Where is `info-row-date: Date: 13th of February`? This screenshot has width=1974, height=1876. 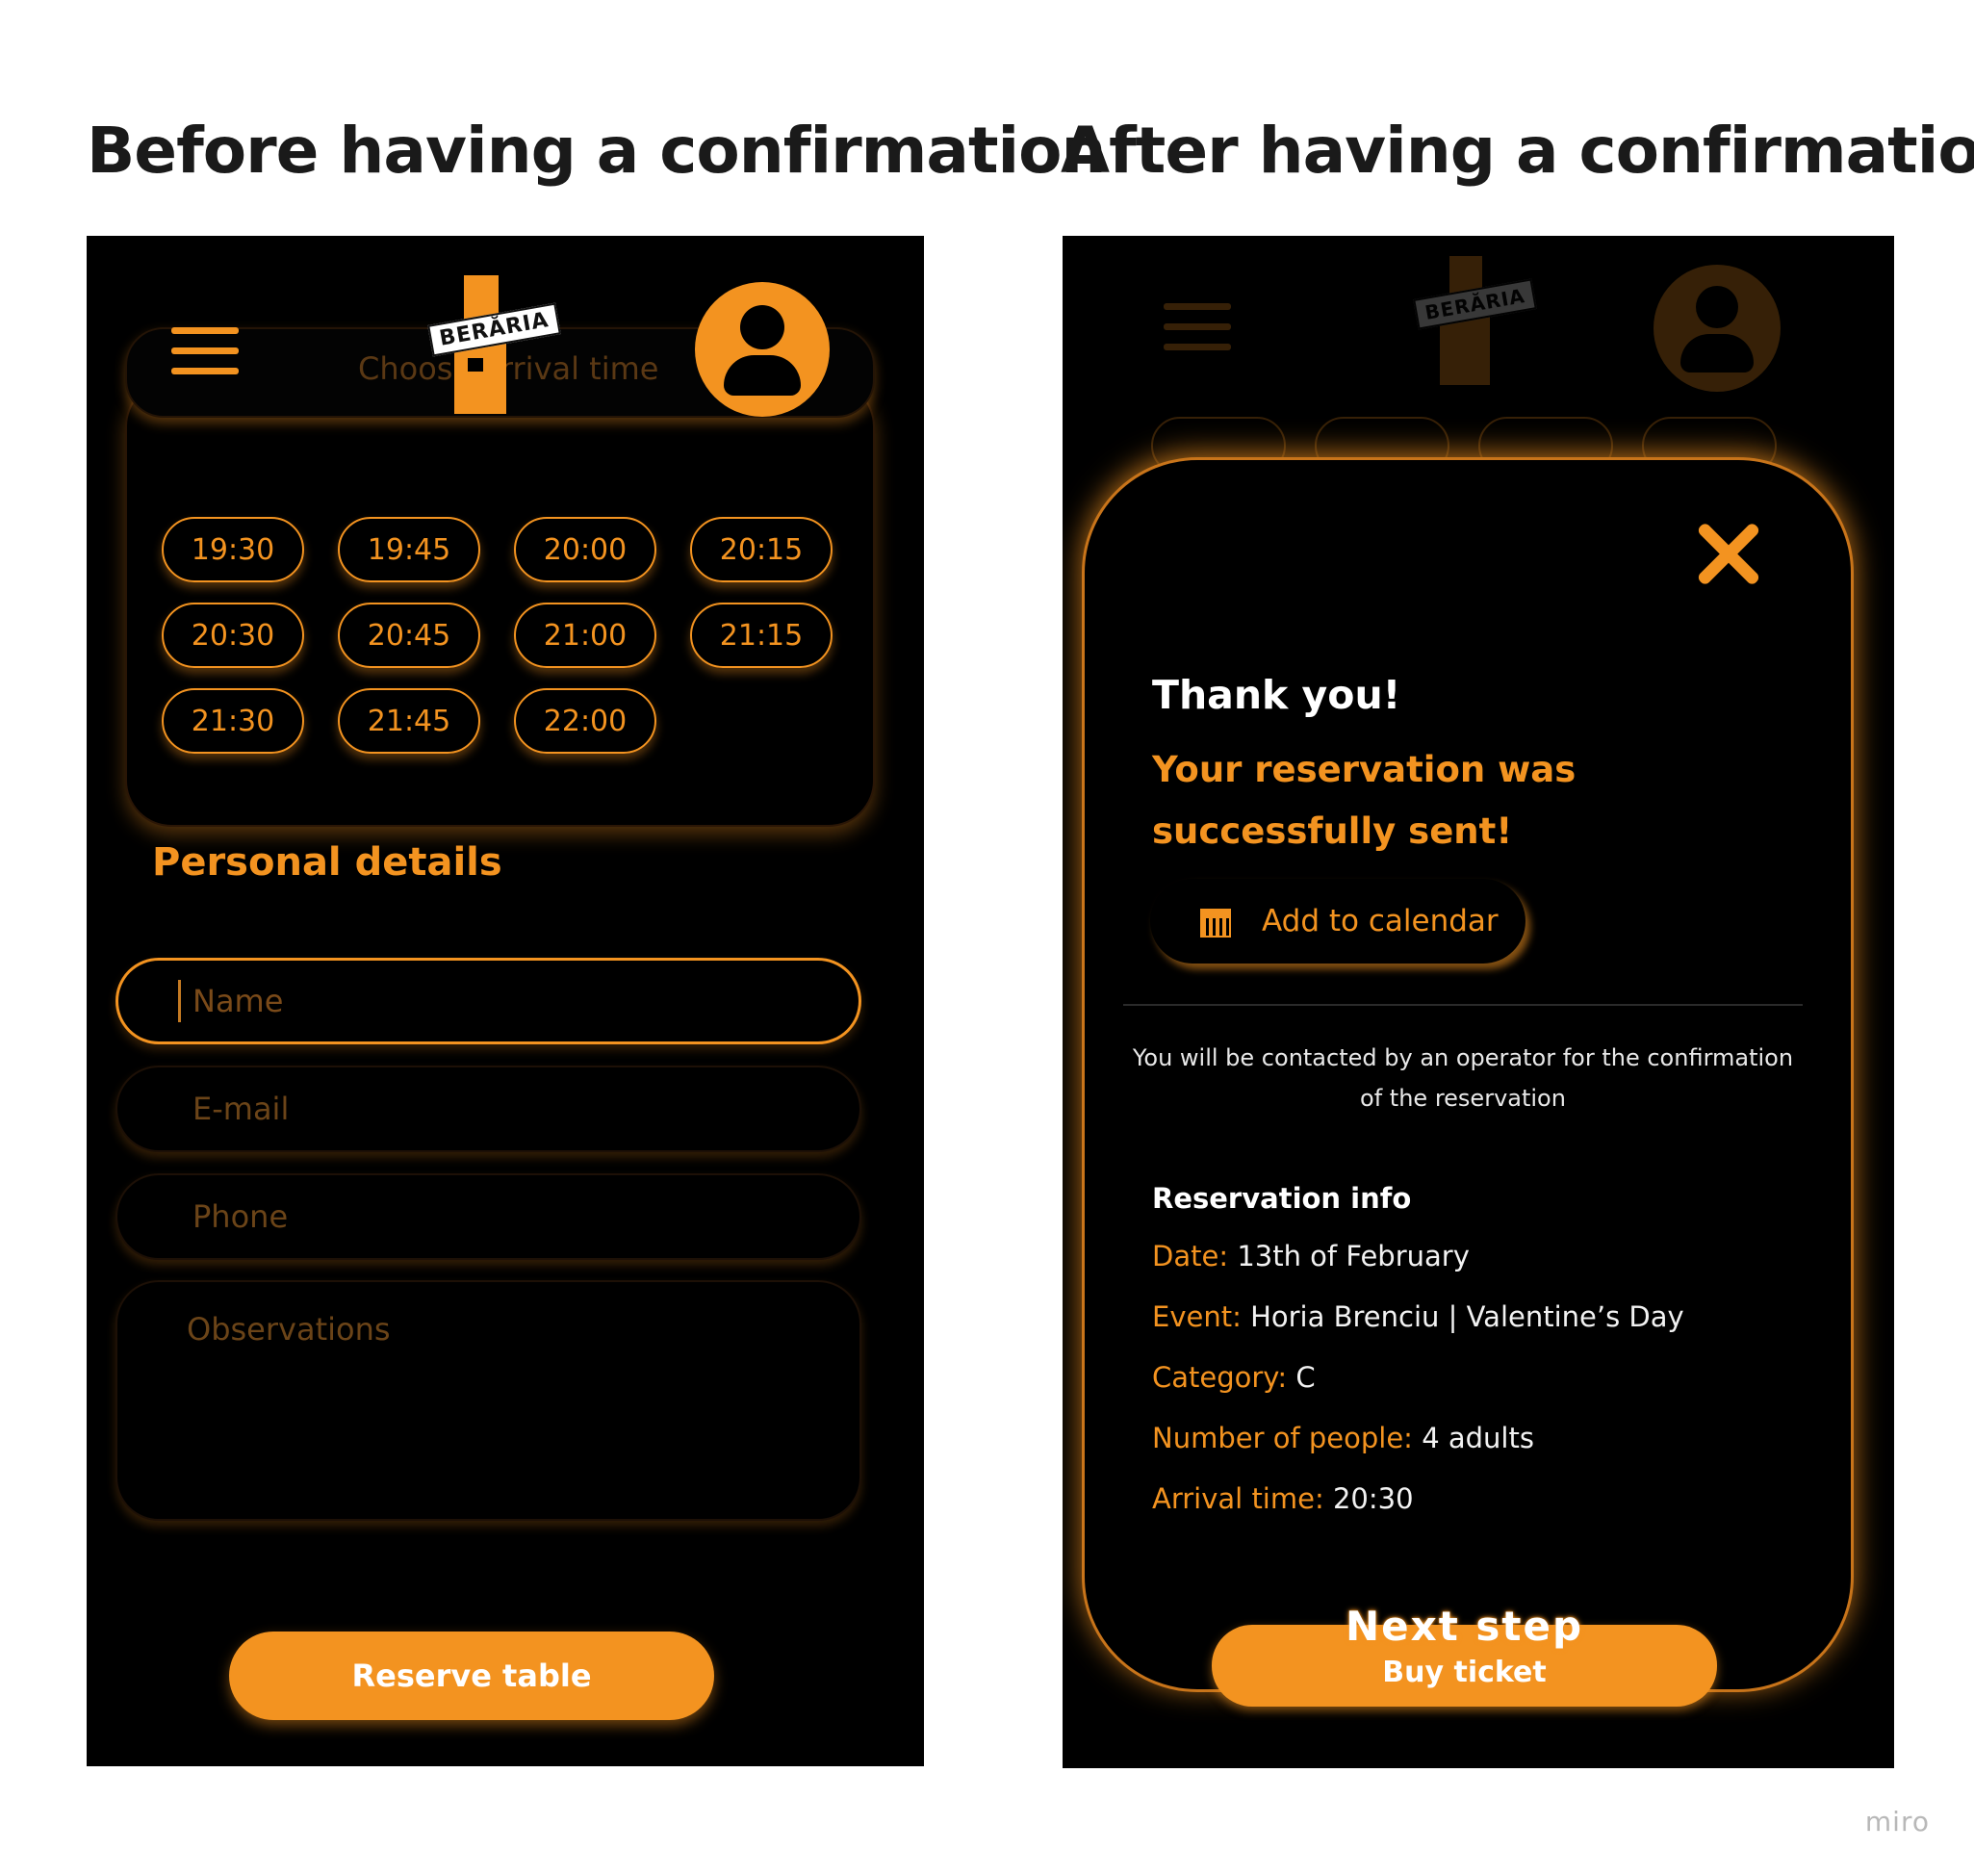
info-row-date: Date: 13th of February is located at coordinates (1311, 1256).